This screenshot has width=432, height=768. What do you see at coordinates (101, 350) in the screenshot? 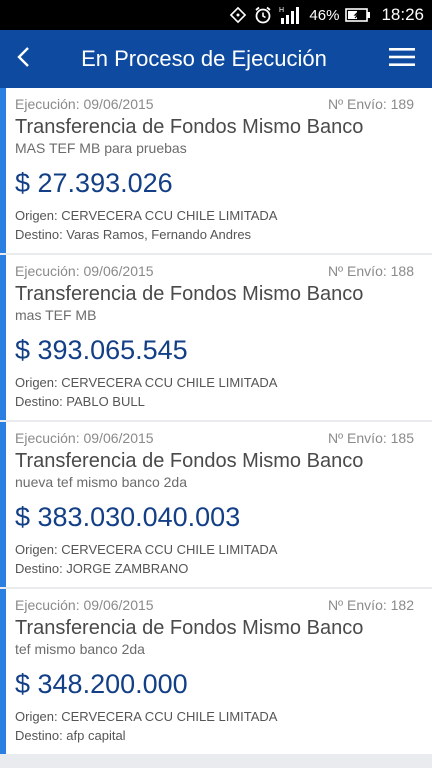
I see `transfer-amount: $ 393.065.545` at bounding box center [101, 350].